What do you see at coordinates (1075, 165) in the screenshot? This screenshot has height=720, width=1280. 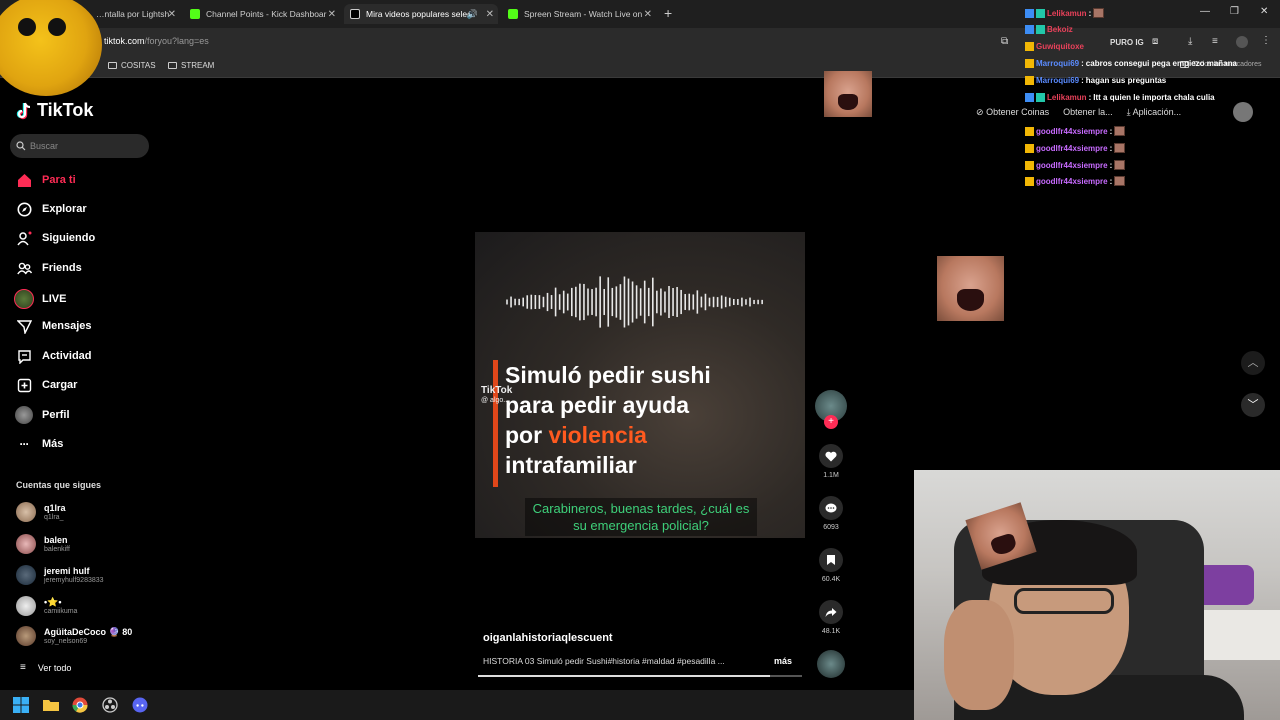 I see `chat-message: goodlfr44xsiempre:` at bounding box center [1075, 165].